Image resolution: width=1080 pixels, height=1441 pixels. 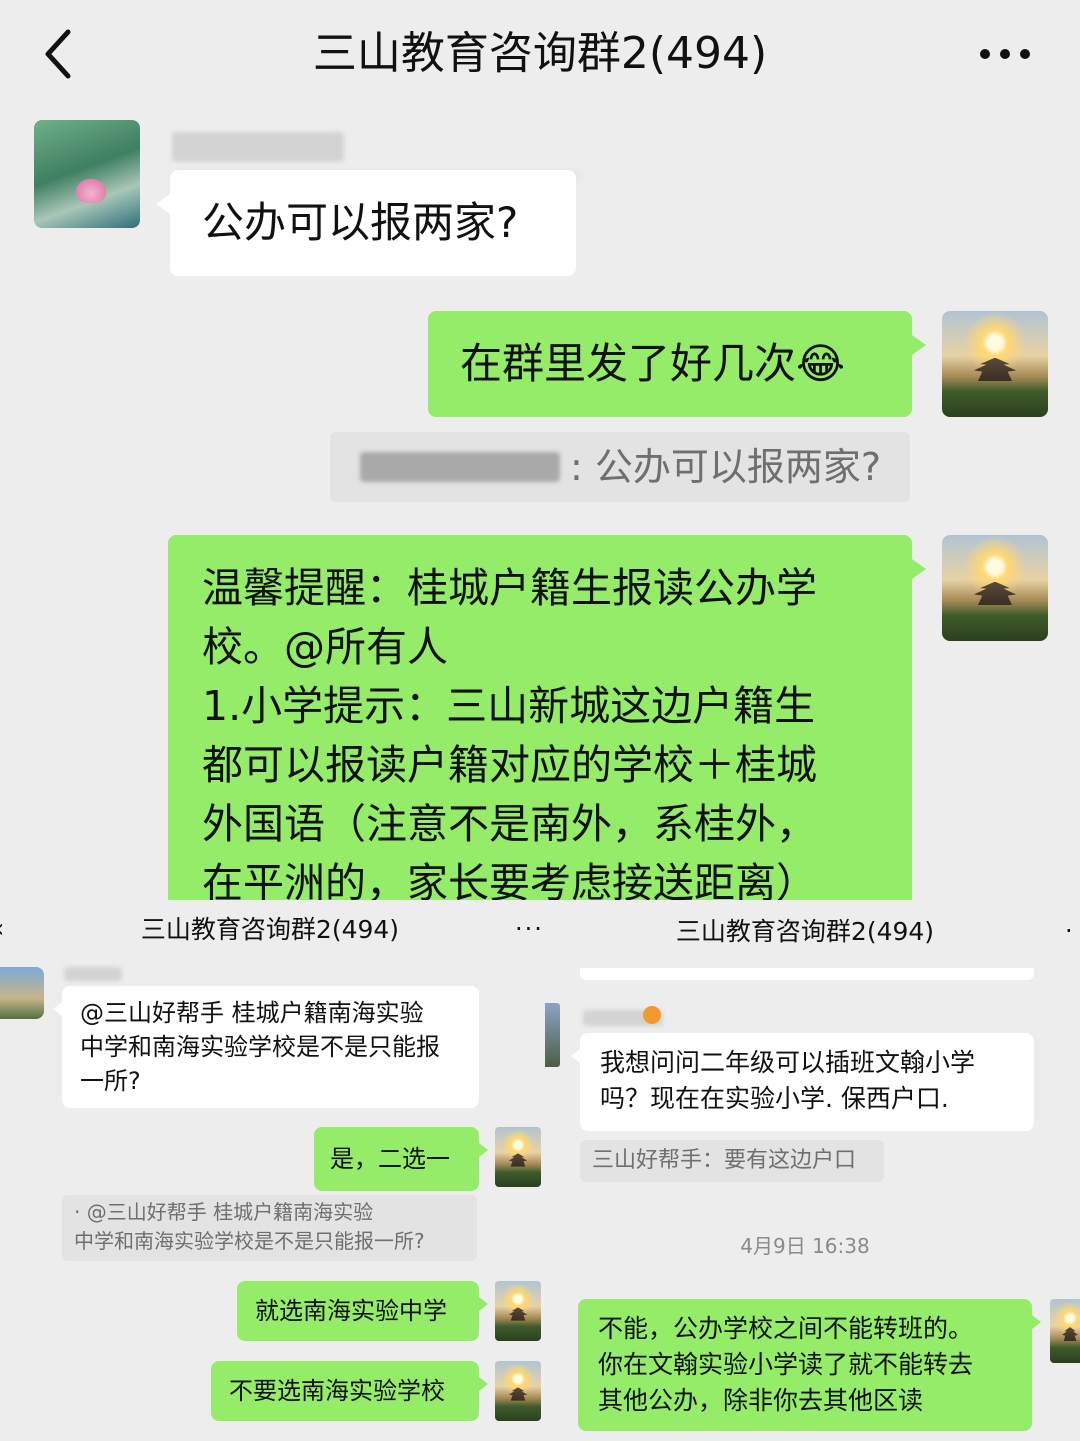 What do you see at coordinates (110, 1081) in the screenshot?
I see `message-line: 一所?` at bounding box center [110, 1081].